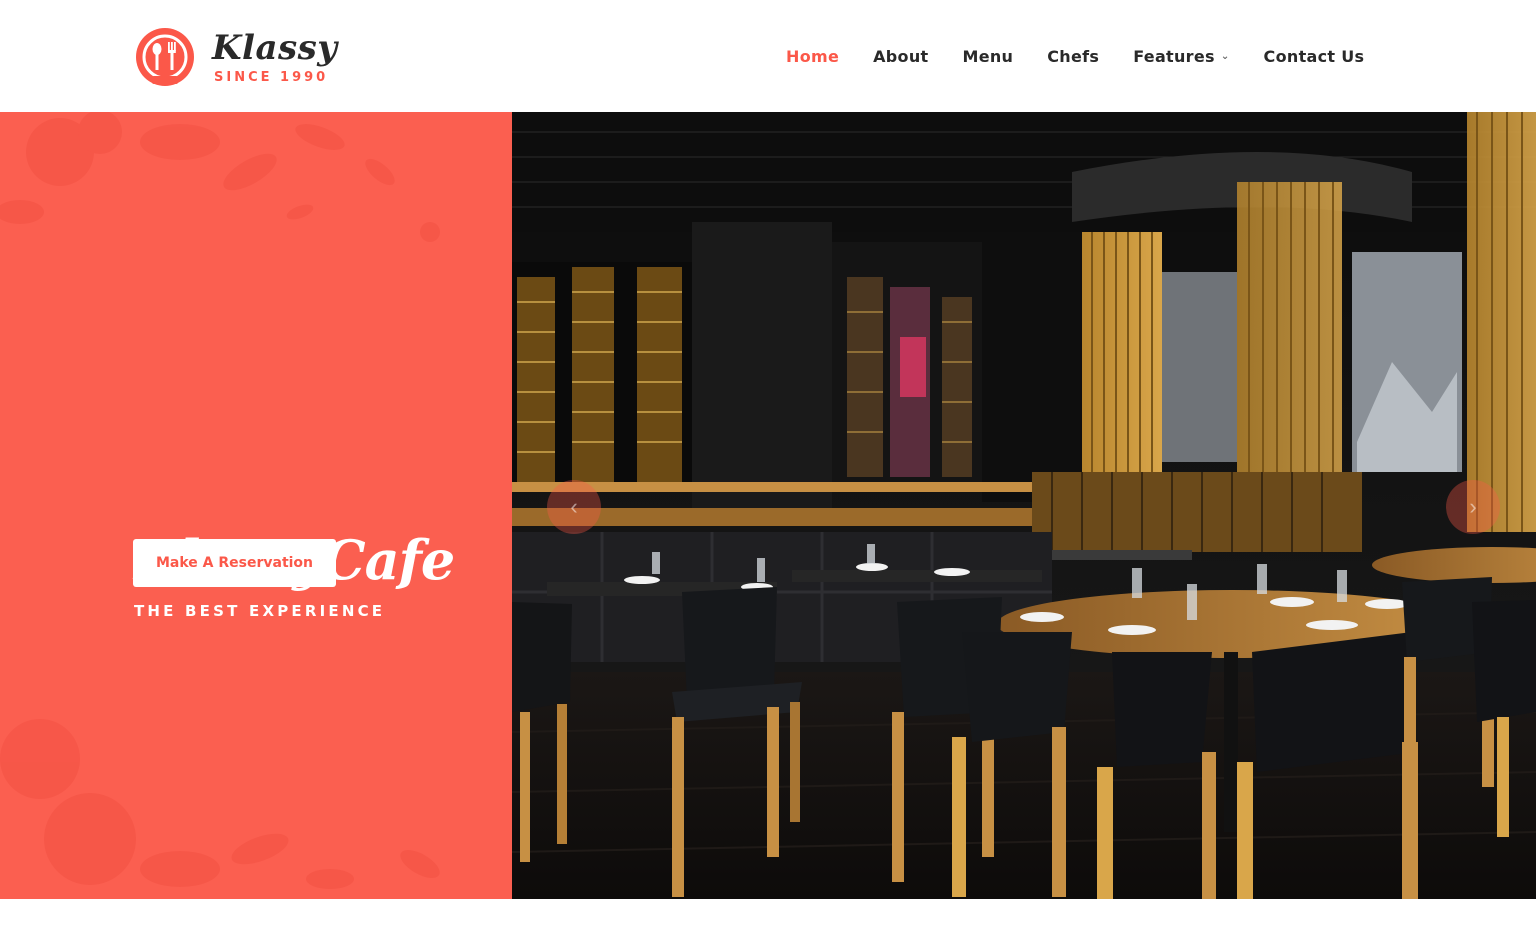 Image resolution: width=1536 pixels, height=942 pixels. Describe the element at coordinates (271, 77) in the screenshot. I see `brand-tagline: SINCE 1990` at that location.